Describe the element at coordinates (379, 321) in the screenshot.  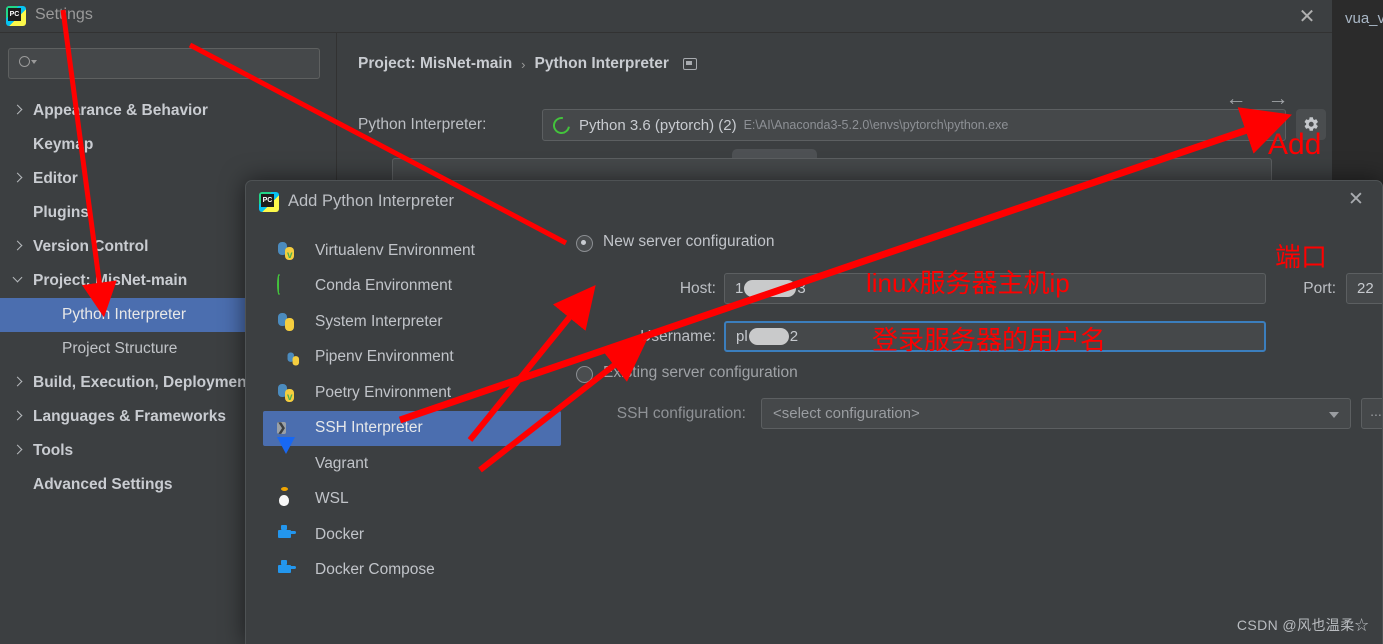
I see `env-item-label: System Interpreter` at that location.